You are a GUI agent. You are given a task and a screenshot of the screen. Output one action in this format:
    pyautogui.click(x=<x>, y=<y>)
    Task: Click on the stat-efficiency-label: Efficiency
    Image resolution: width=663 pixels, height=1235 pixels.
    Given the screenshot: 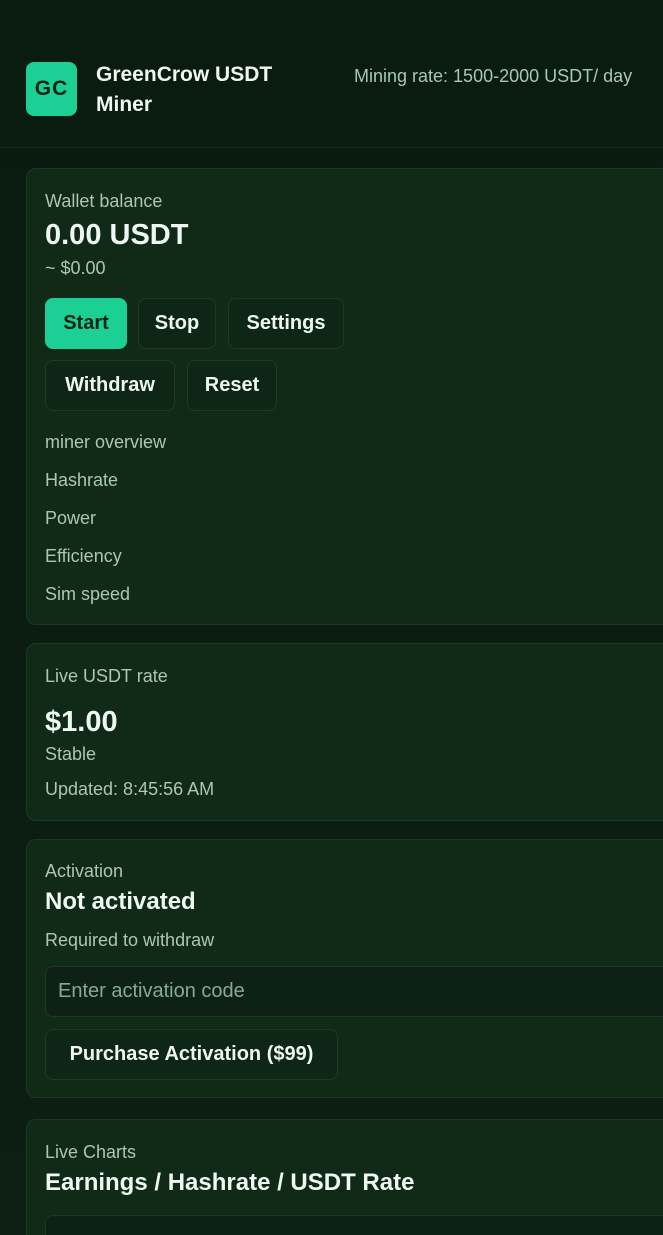 What is the action you would take?
    pyautogui.click(x=83, y=556)
    